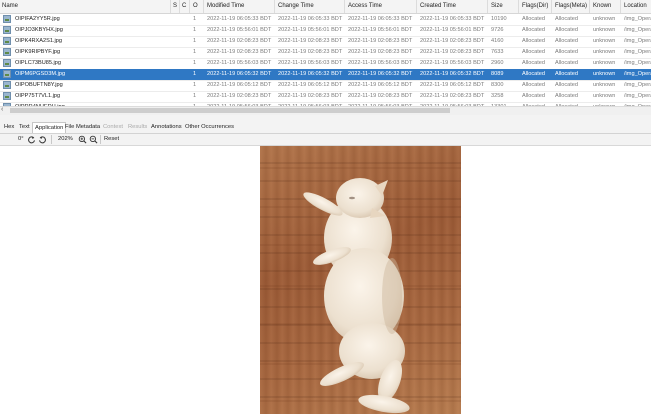  What do you see at coordinates (499, 19) in the screenshot?
I see `file-size: 10190` at bounding box center [499, 19].